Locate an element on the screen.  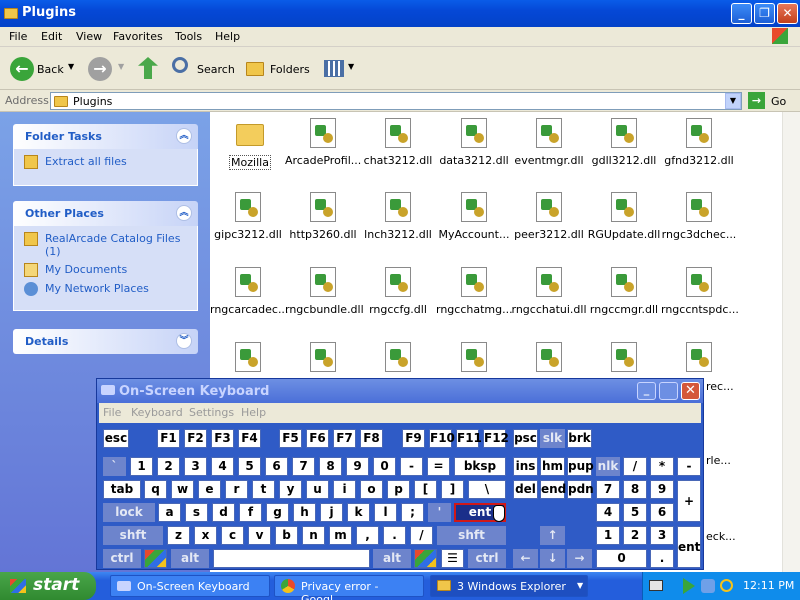
key-c: c is located at coordinates (232, 535).